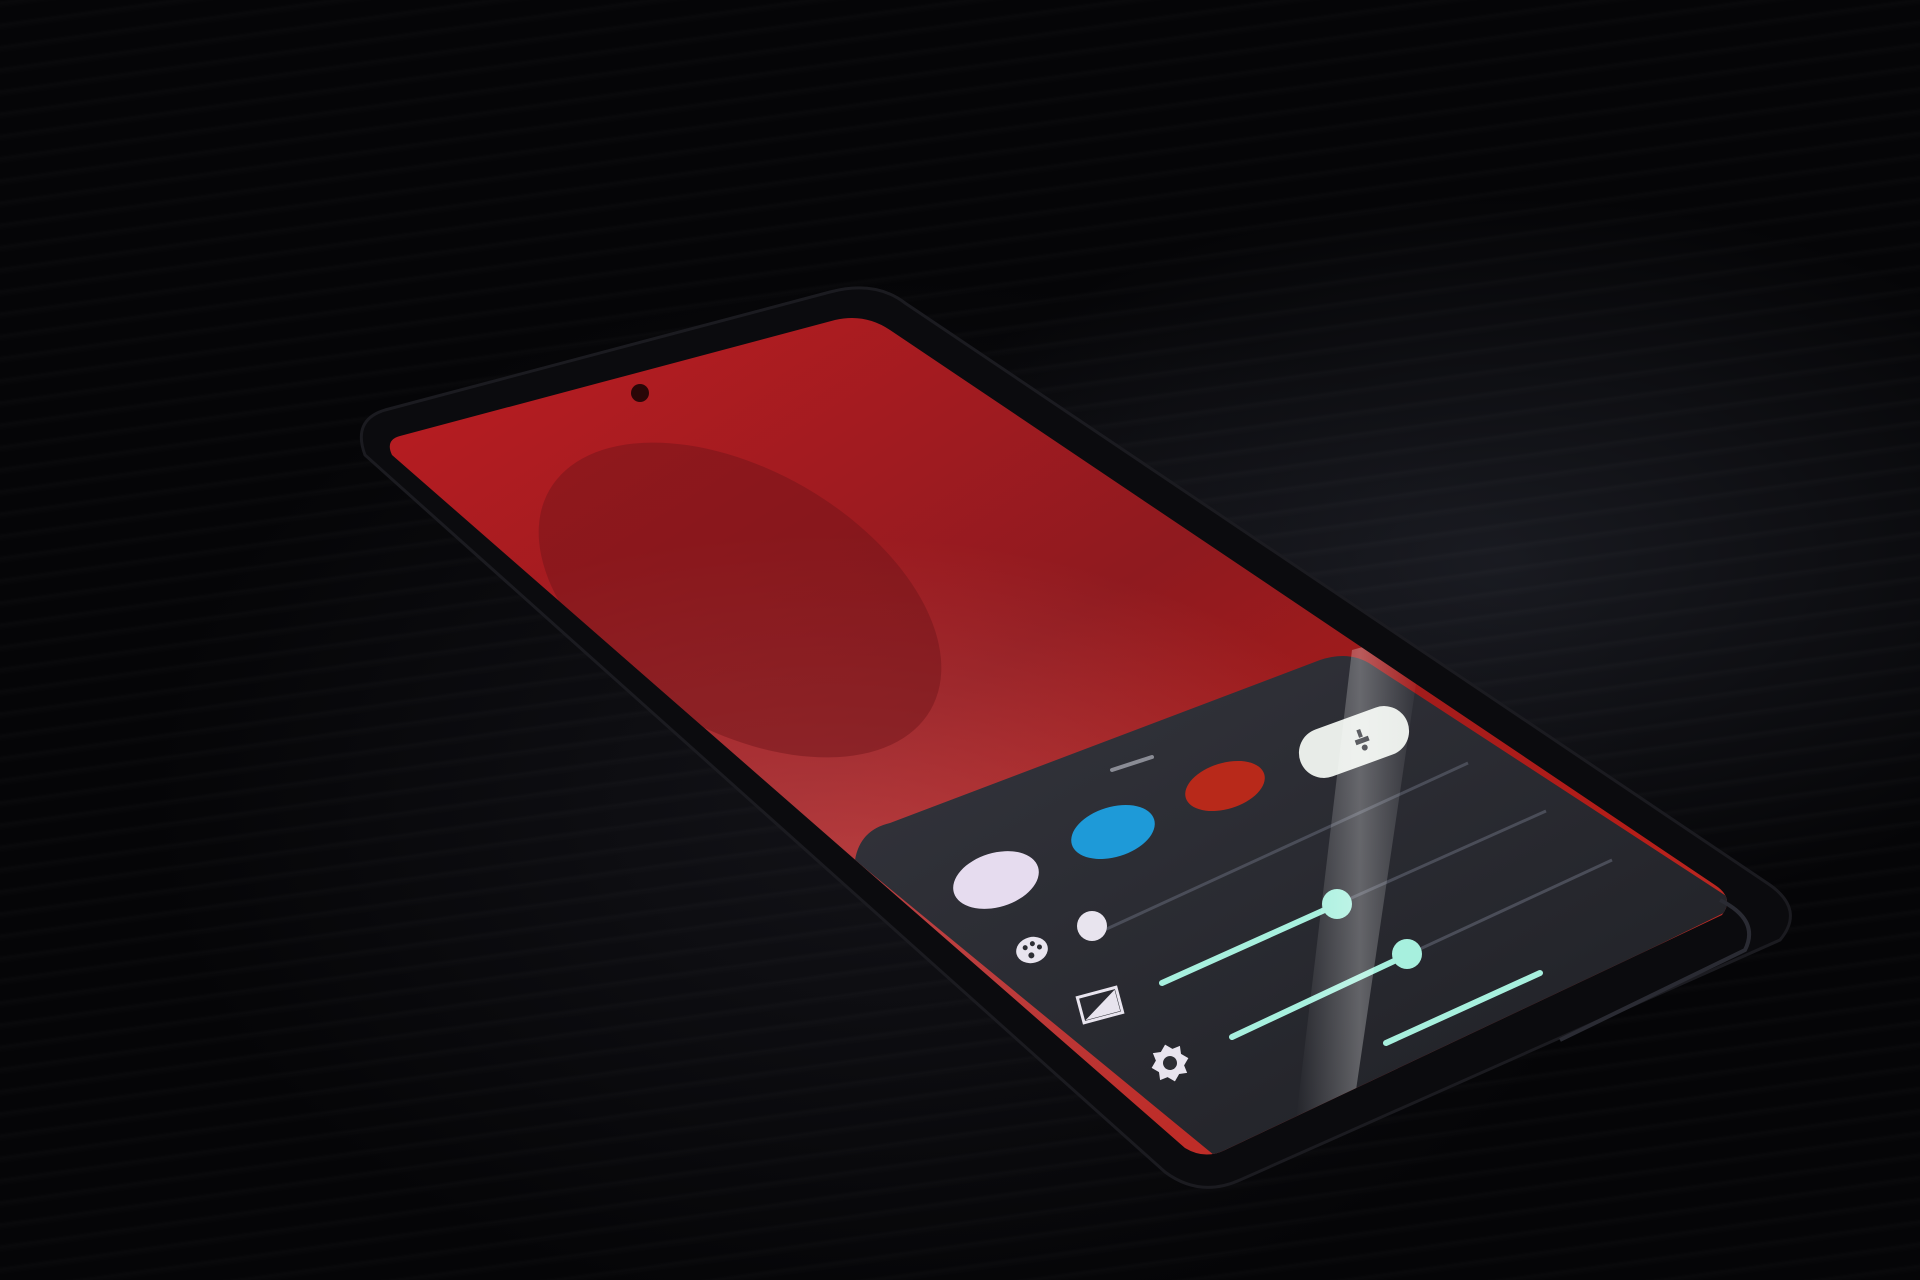 This screenshot has height=1280, width=1920. I want to click on slider-3-thumb, so click(1407, 954).